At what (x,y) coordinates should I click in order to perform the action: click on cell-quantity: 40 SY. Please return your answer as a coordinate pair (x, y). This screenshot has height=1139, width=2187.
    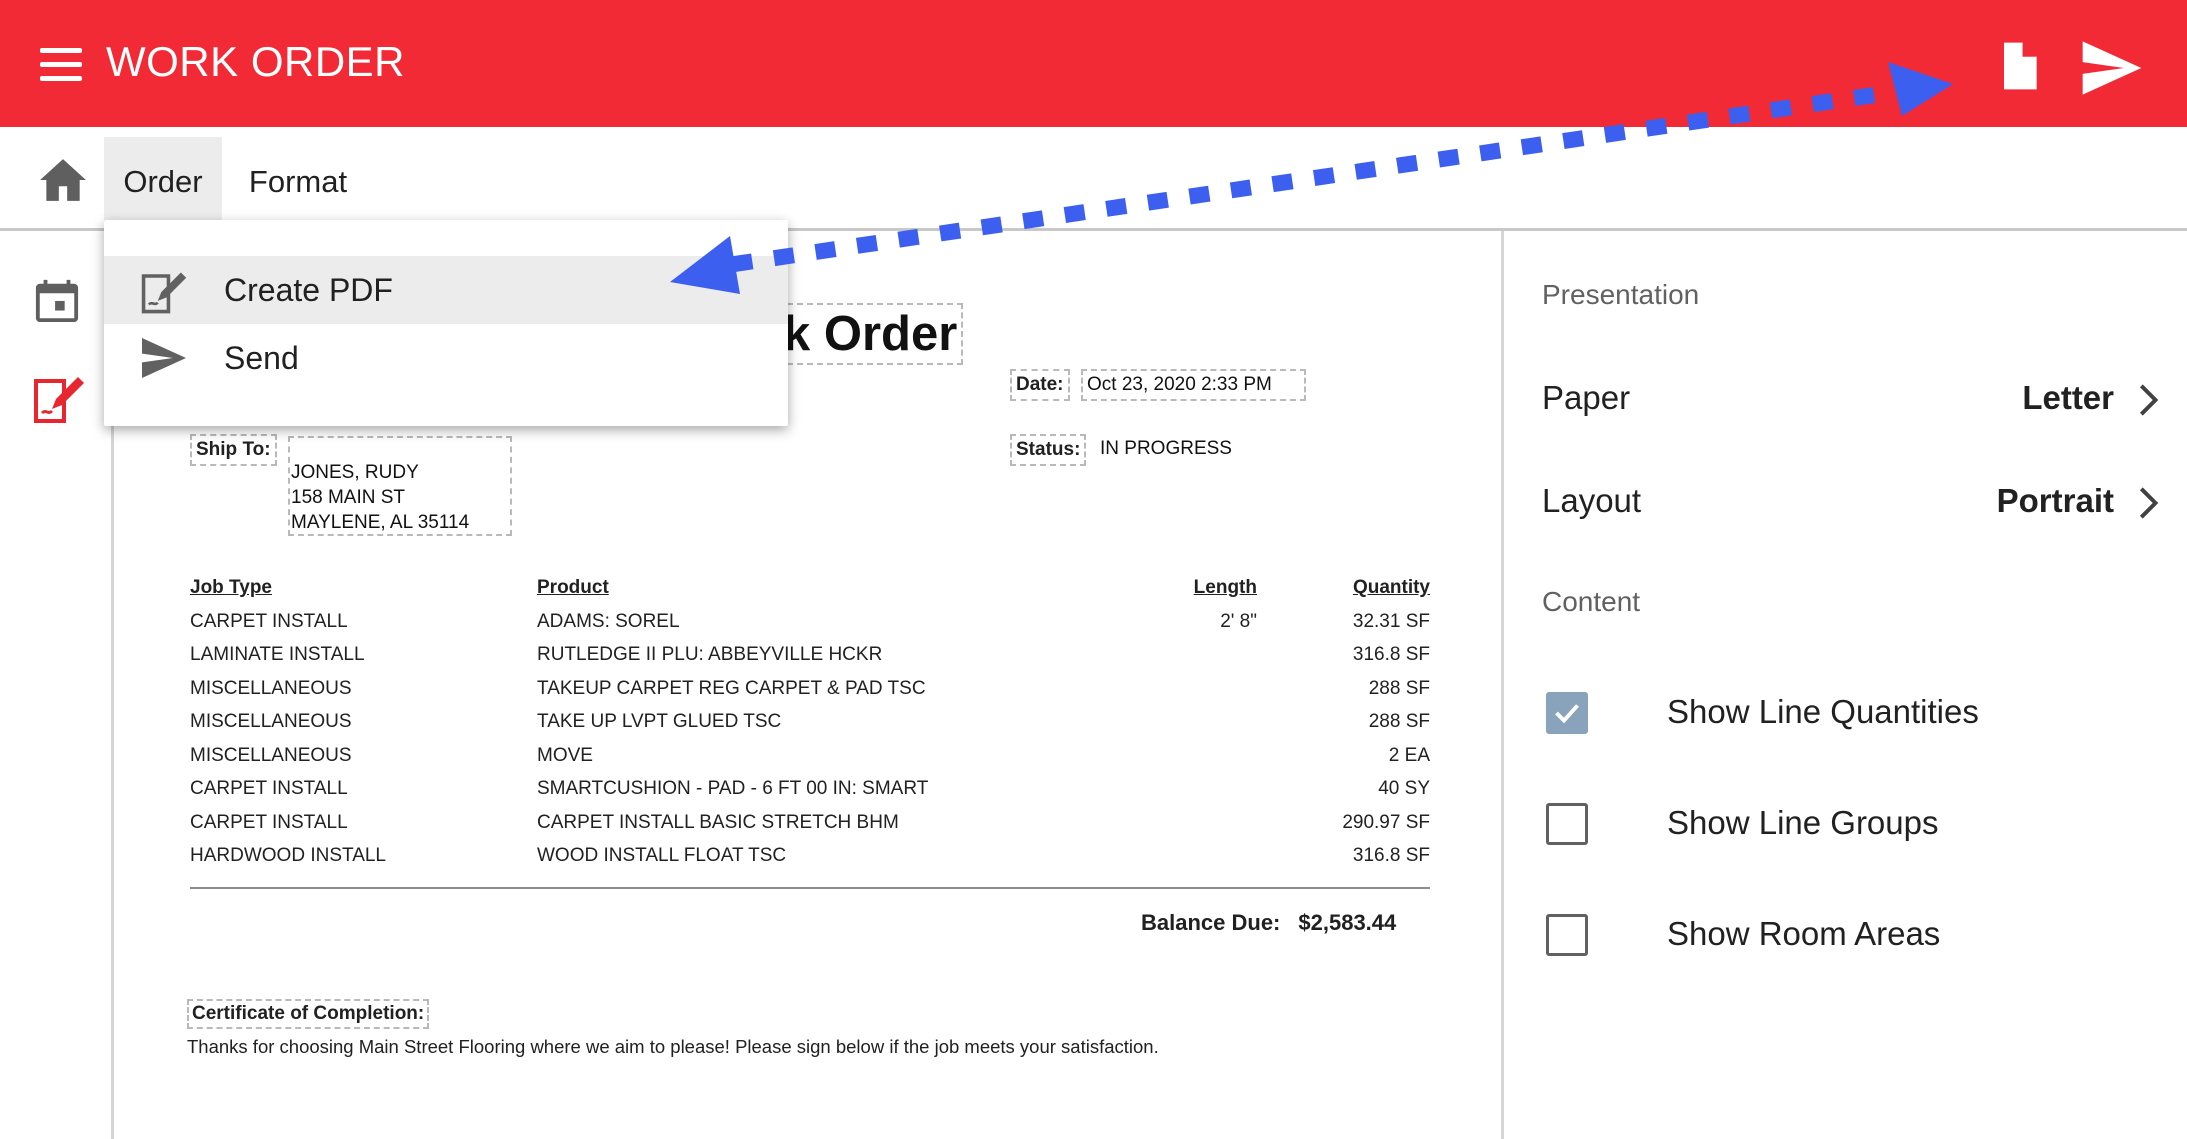
    Looking at the image, I should click on (1404, 789).